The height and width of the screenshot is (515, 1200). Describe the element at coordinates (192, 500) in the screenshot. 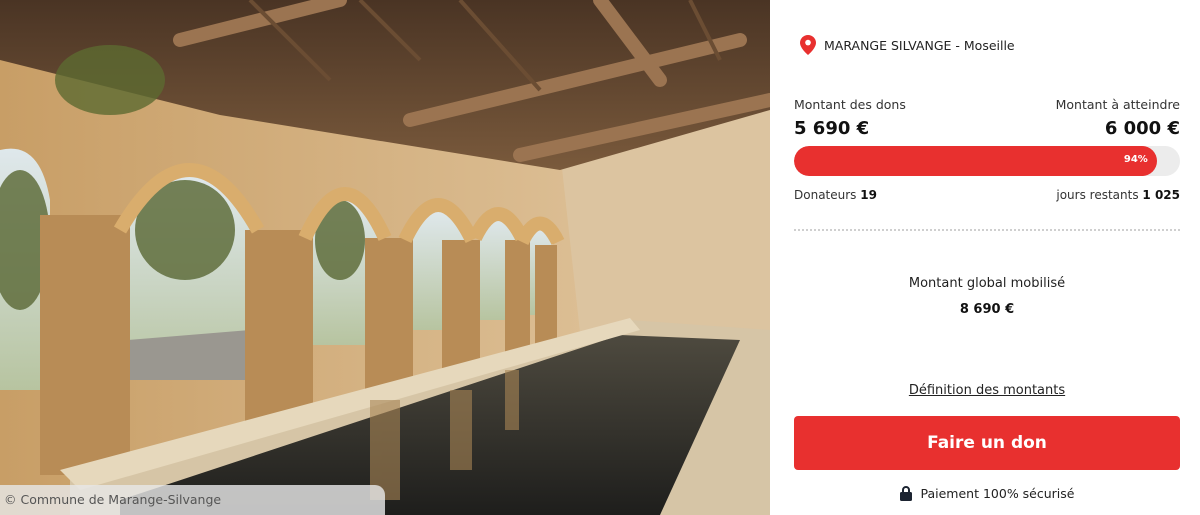

I see `photo-credit: © Commune de Marange-Silvange` at that location.